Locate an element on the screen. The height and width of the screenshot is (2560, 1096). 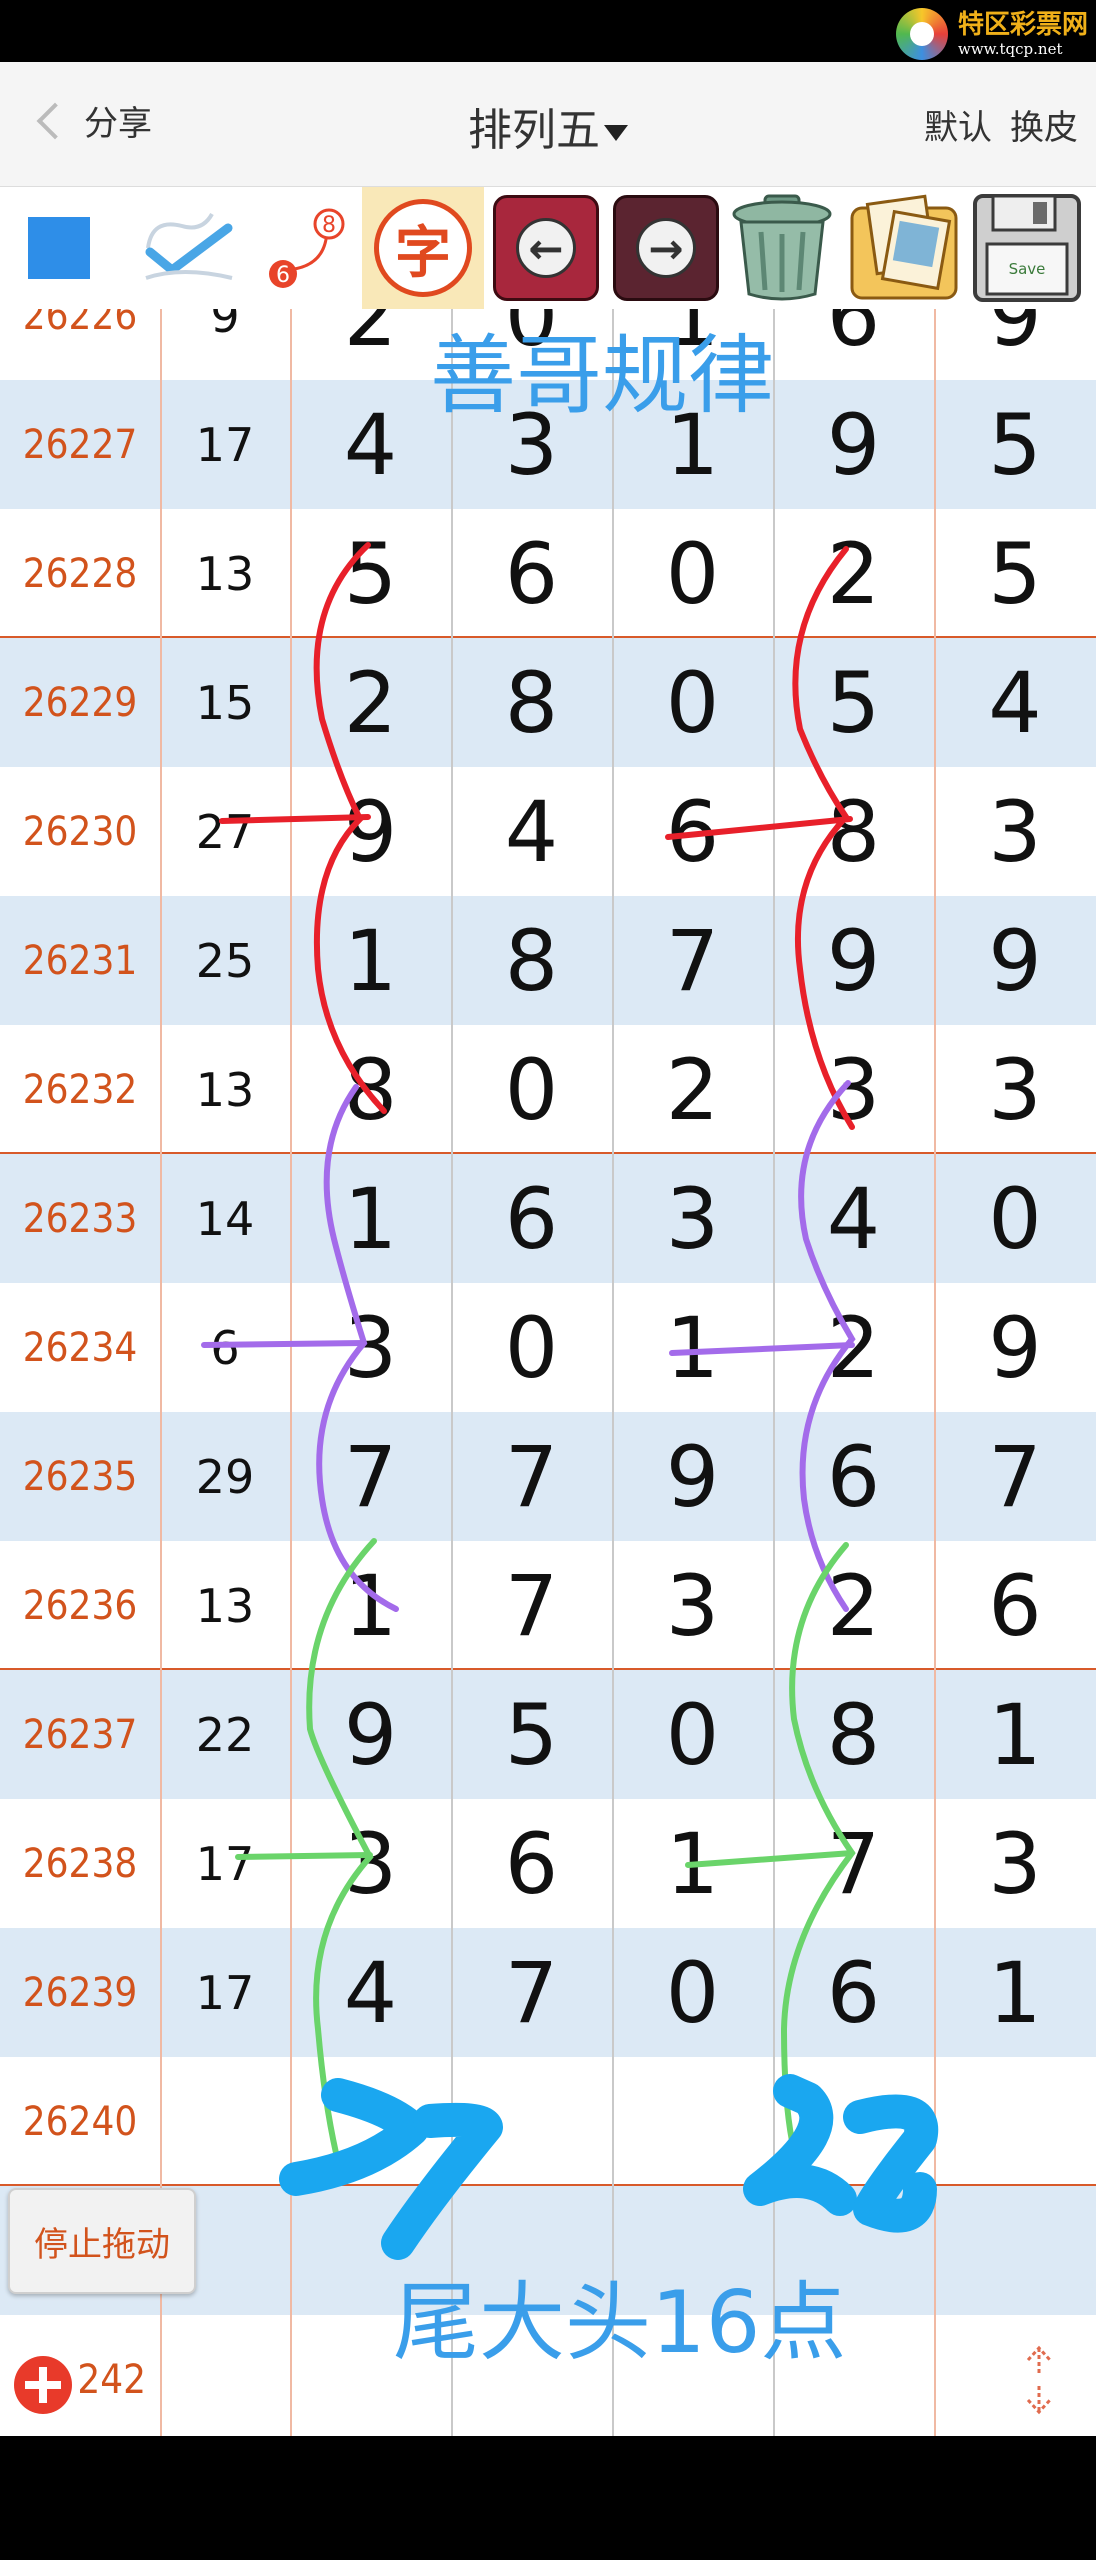
sum-value: 14 is located at coordinates (225, 1218).